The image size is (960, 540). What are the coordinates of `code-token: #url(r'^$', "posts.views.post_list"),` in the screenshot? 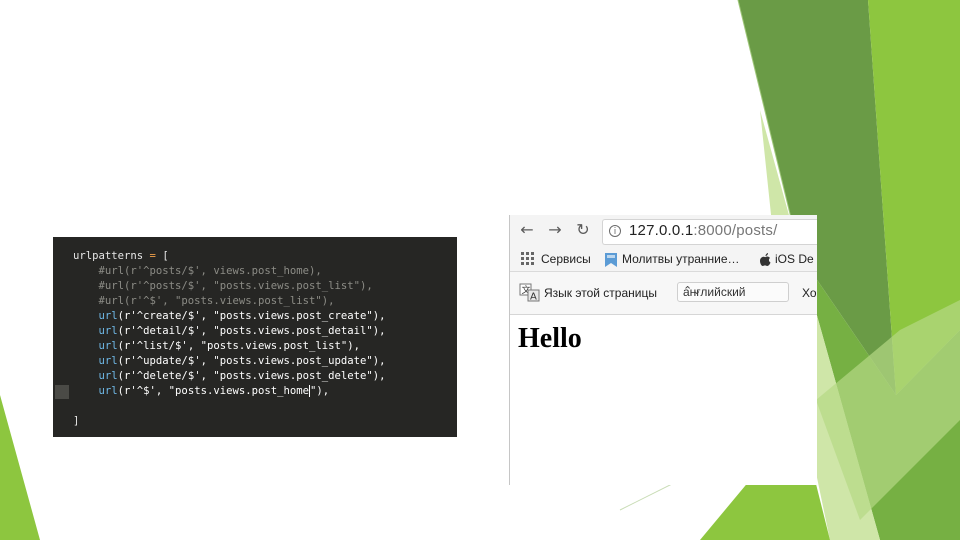 It's located at (204, 301).